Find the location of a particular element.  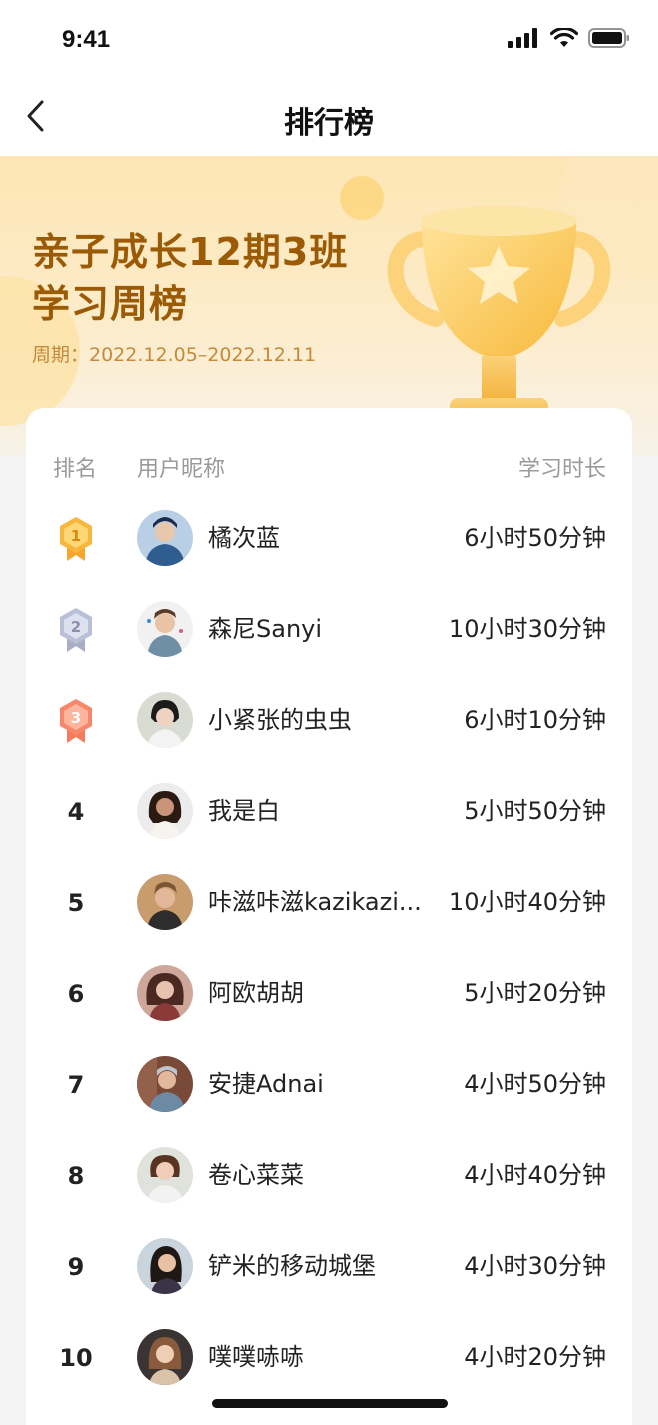

study-duration: 4小时40分钟 is located at coordinates (535, 1175).